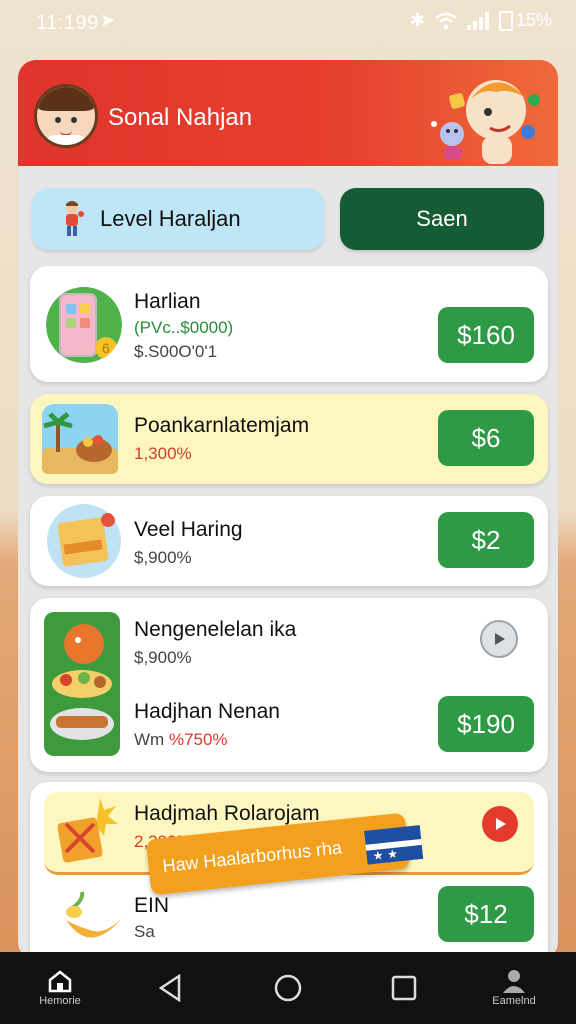  I want to click on item-detail: 1,300%, so click(163, 453).